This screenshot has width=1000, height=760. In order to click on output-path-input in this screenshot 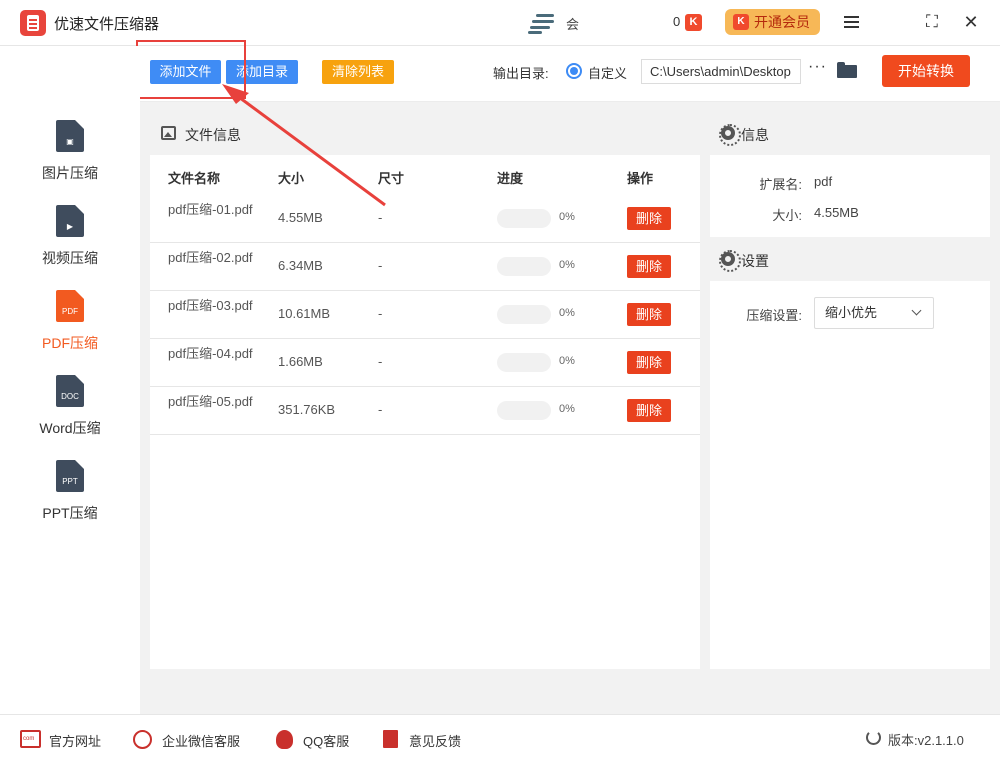, I will do `click(721, 71)`.